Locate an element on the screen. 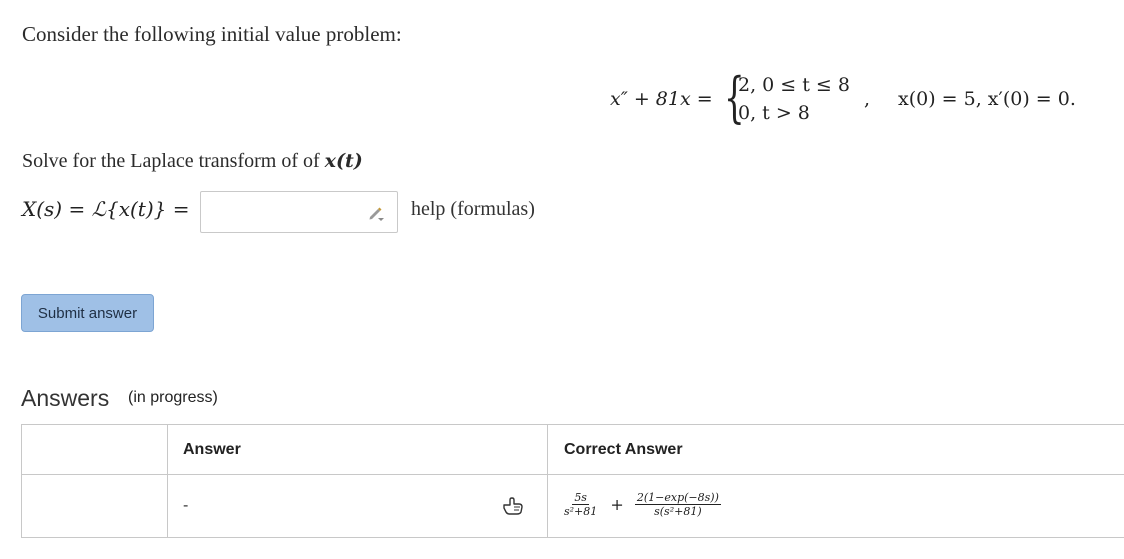  submitted-answer: - is located at coordinates (186, 505).